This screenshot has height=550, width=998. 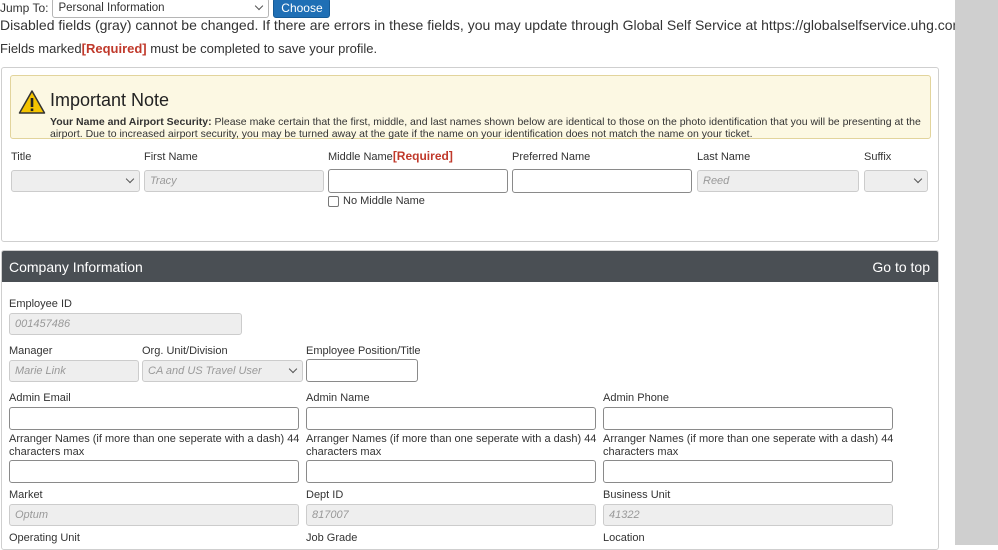 I want to click on jump-to-select: Personal Information, so click(x=161, y=9).